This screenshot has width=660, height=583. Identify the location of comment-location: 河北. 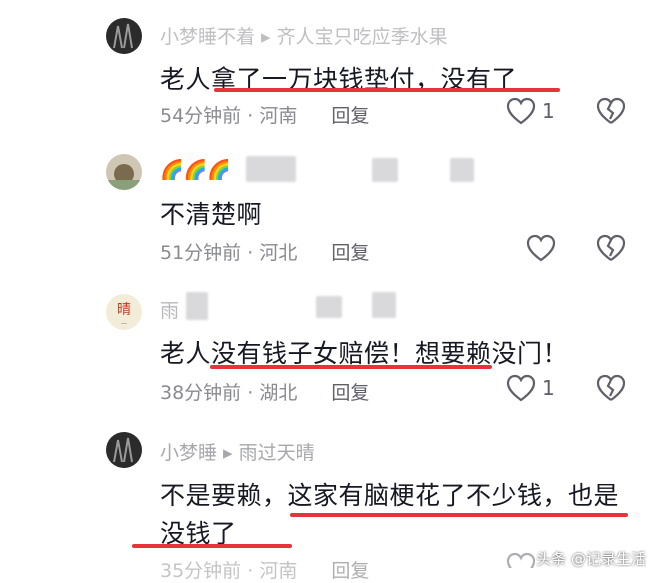
(278, 253).